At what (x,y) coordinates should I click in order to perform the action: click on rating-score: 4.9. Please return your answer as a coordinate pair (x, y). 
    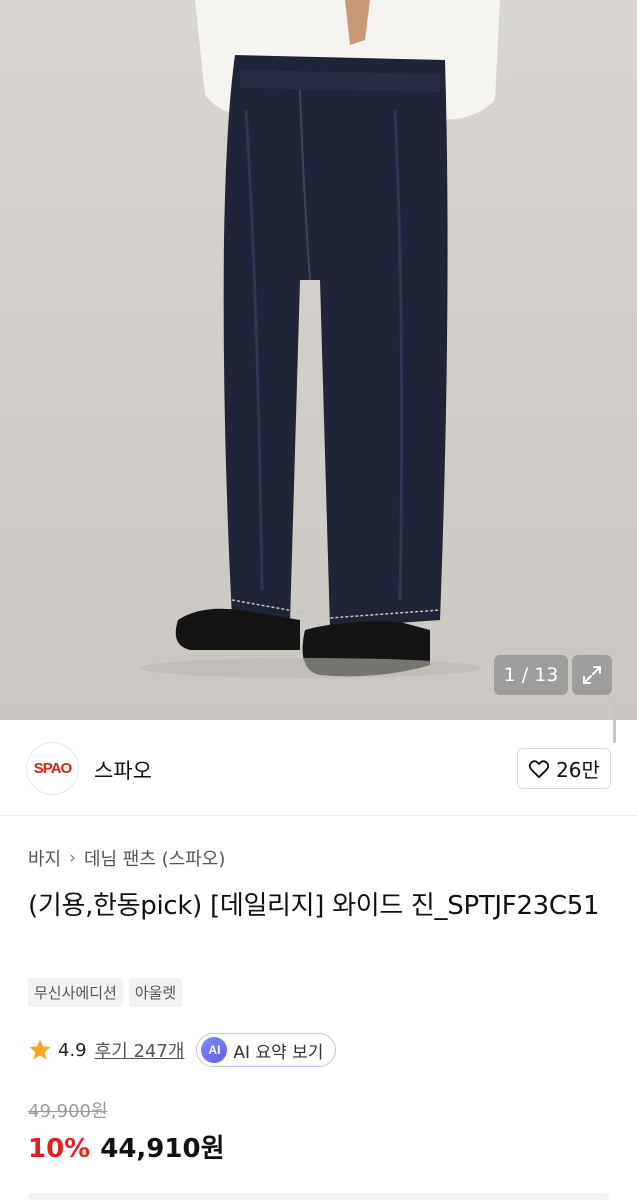
    Looking at the image, I should click on (72, 1050).